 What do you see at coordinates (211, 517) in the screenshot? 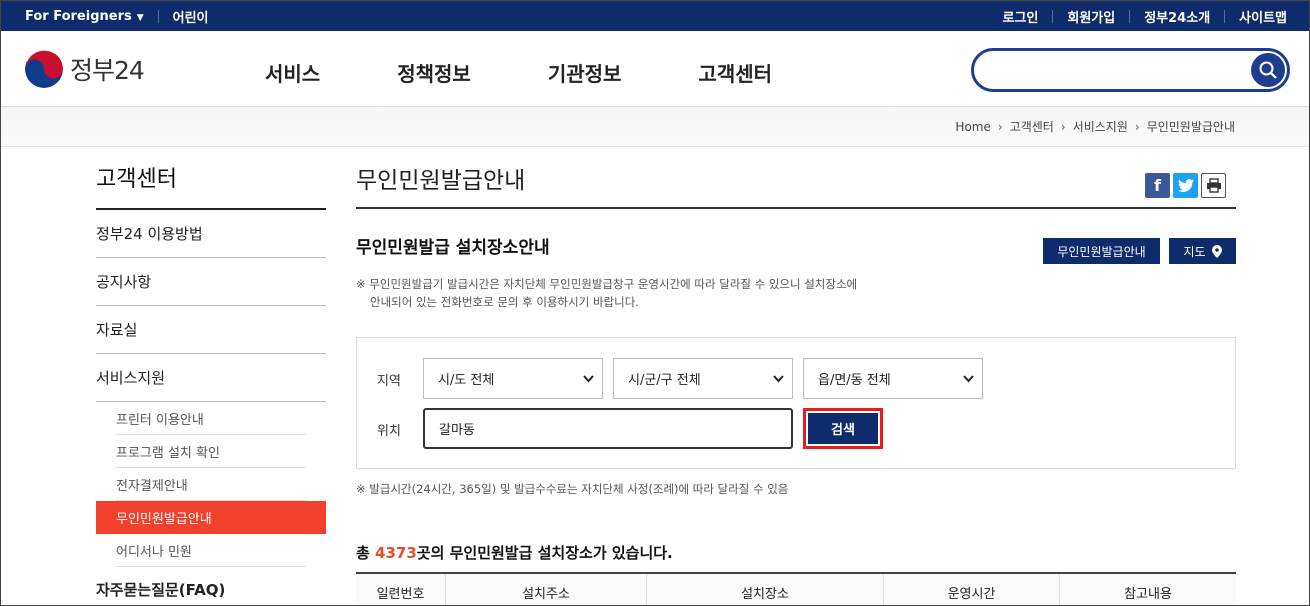
I see `sidebar-subitem-kiosk: 무인민원발급안내` at bounding box center [211, 517].